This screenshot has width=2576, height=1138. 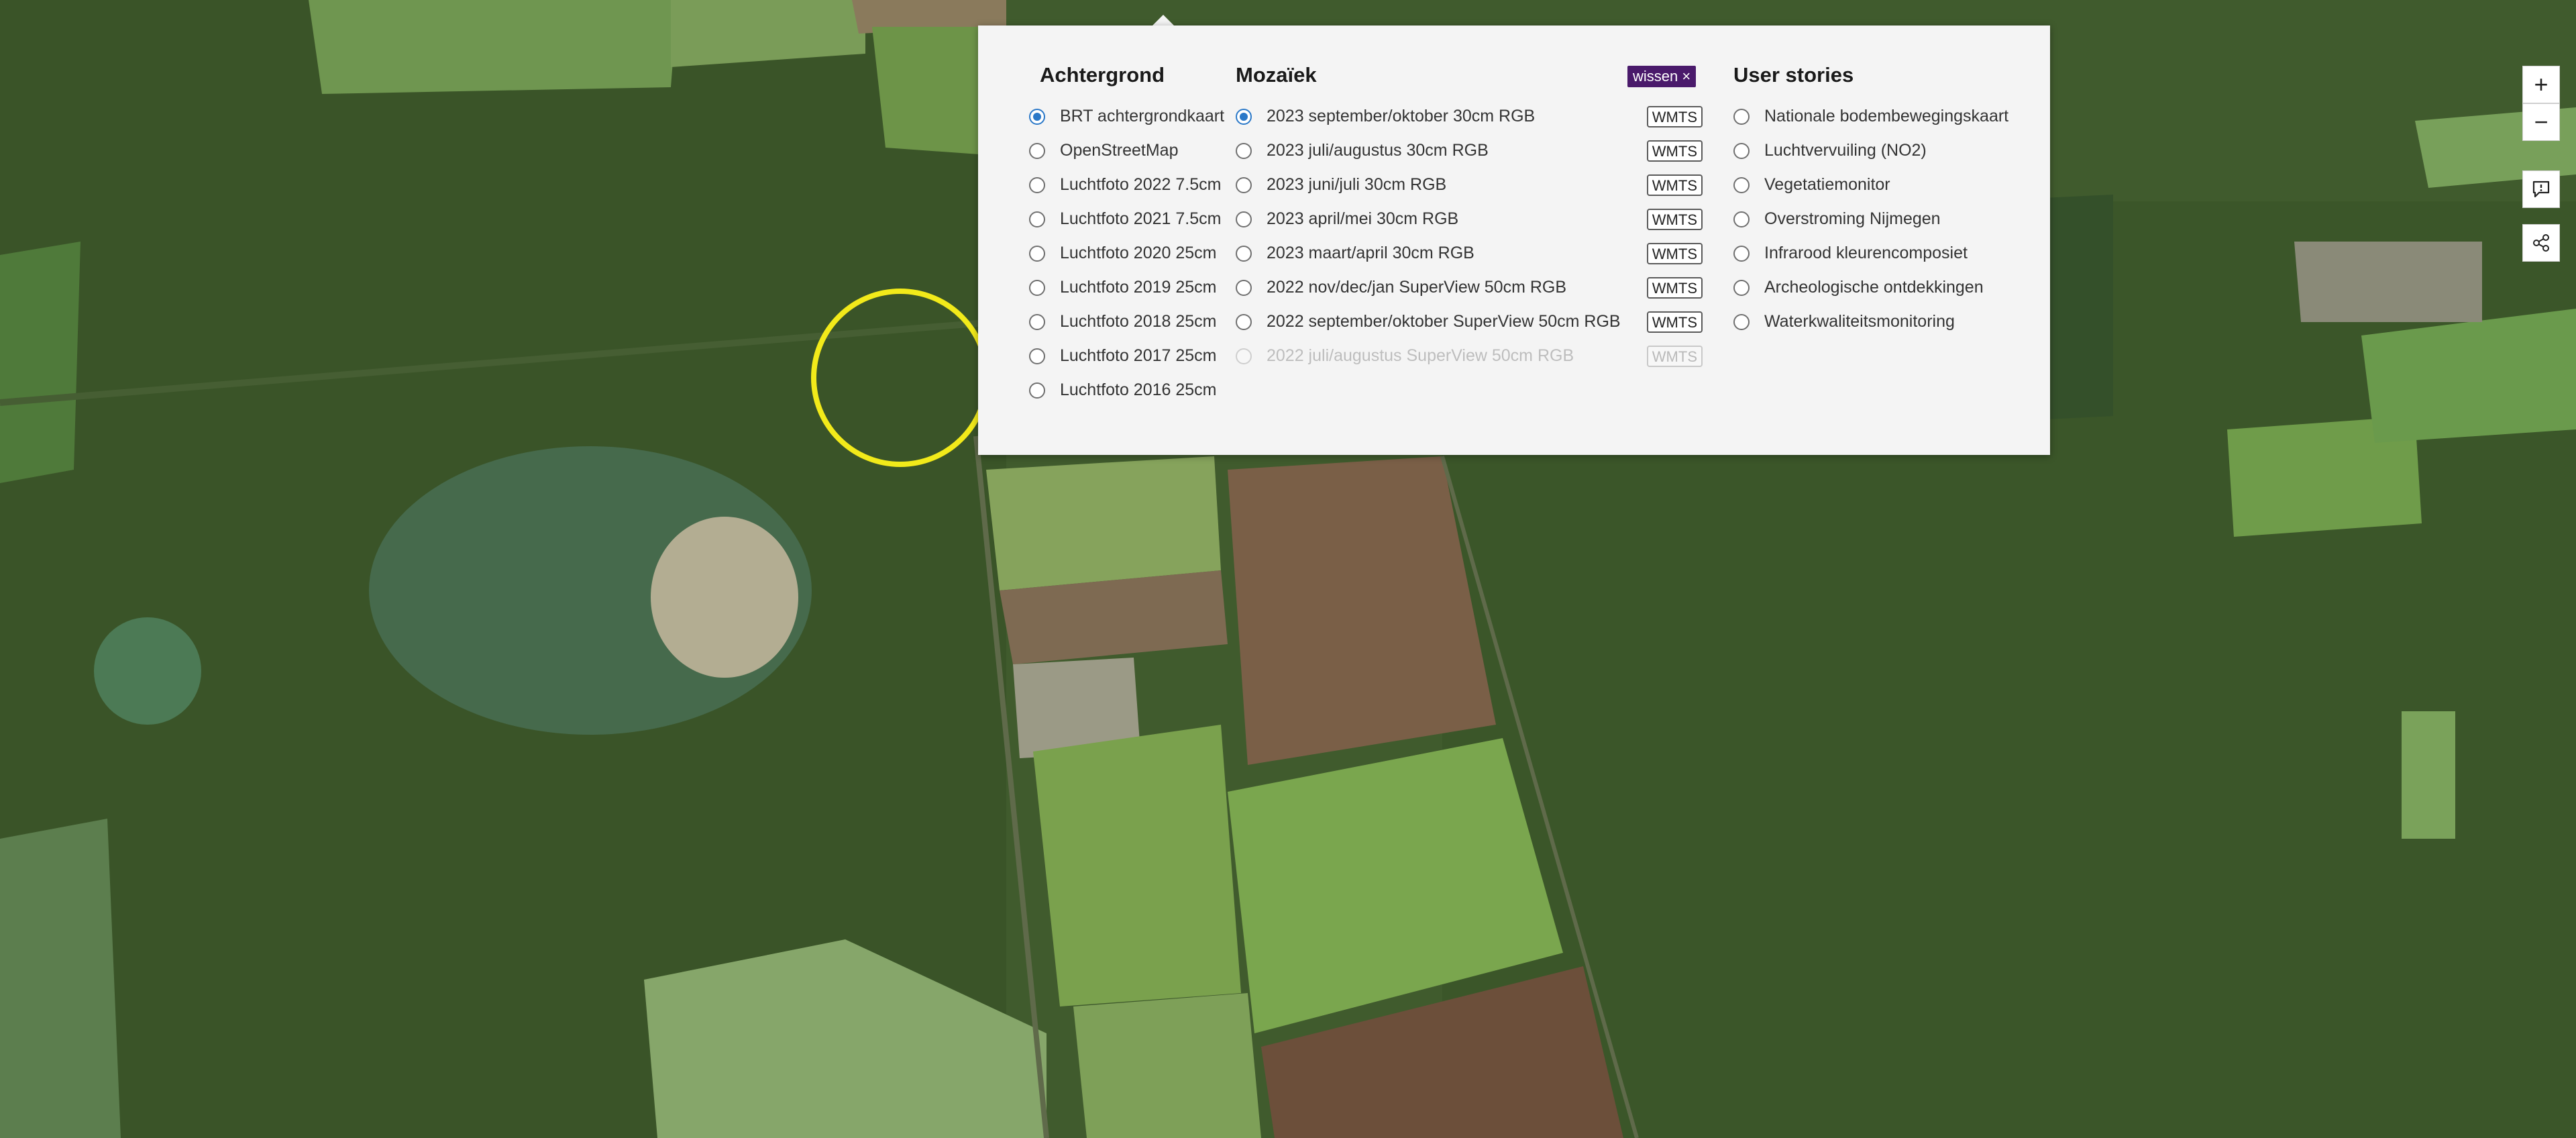 I want to click on background-option: BRT achtergrondkaart, so click(x=1126, y=116).